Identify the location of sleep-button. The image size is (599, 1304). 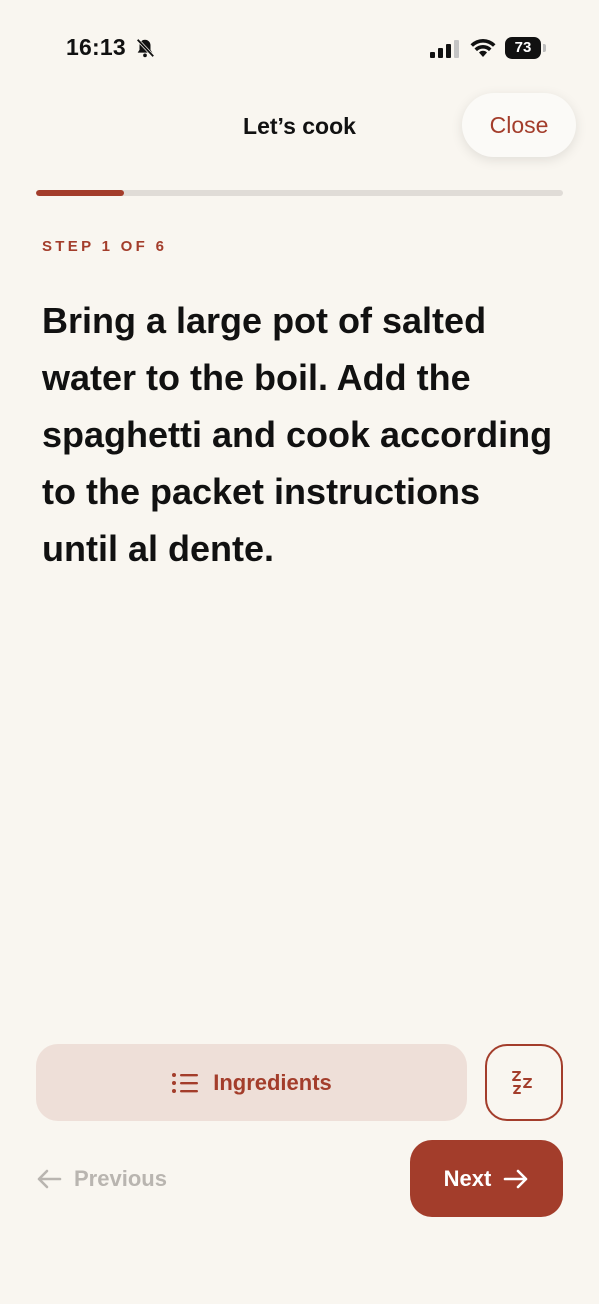
(524, 1082).